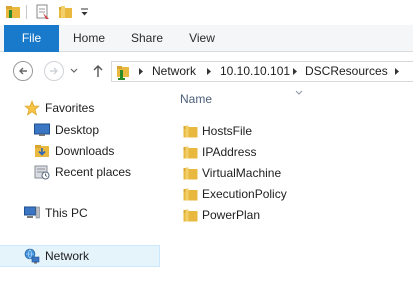 Image resolution: width=413 pixels, height=288 pixels. I want to click on back-button, so click(23, 71).